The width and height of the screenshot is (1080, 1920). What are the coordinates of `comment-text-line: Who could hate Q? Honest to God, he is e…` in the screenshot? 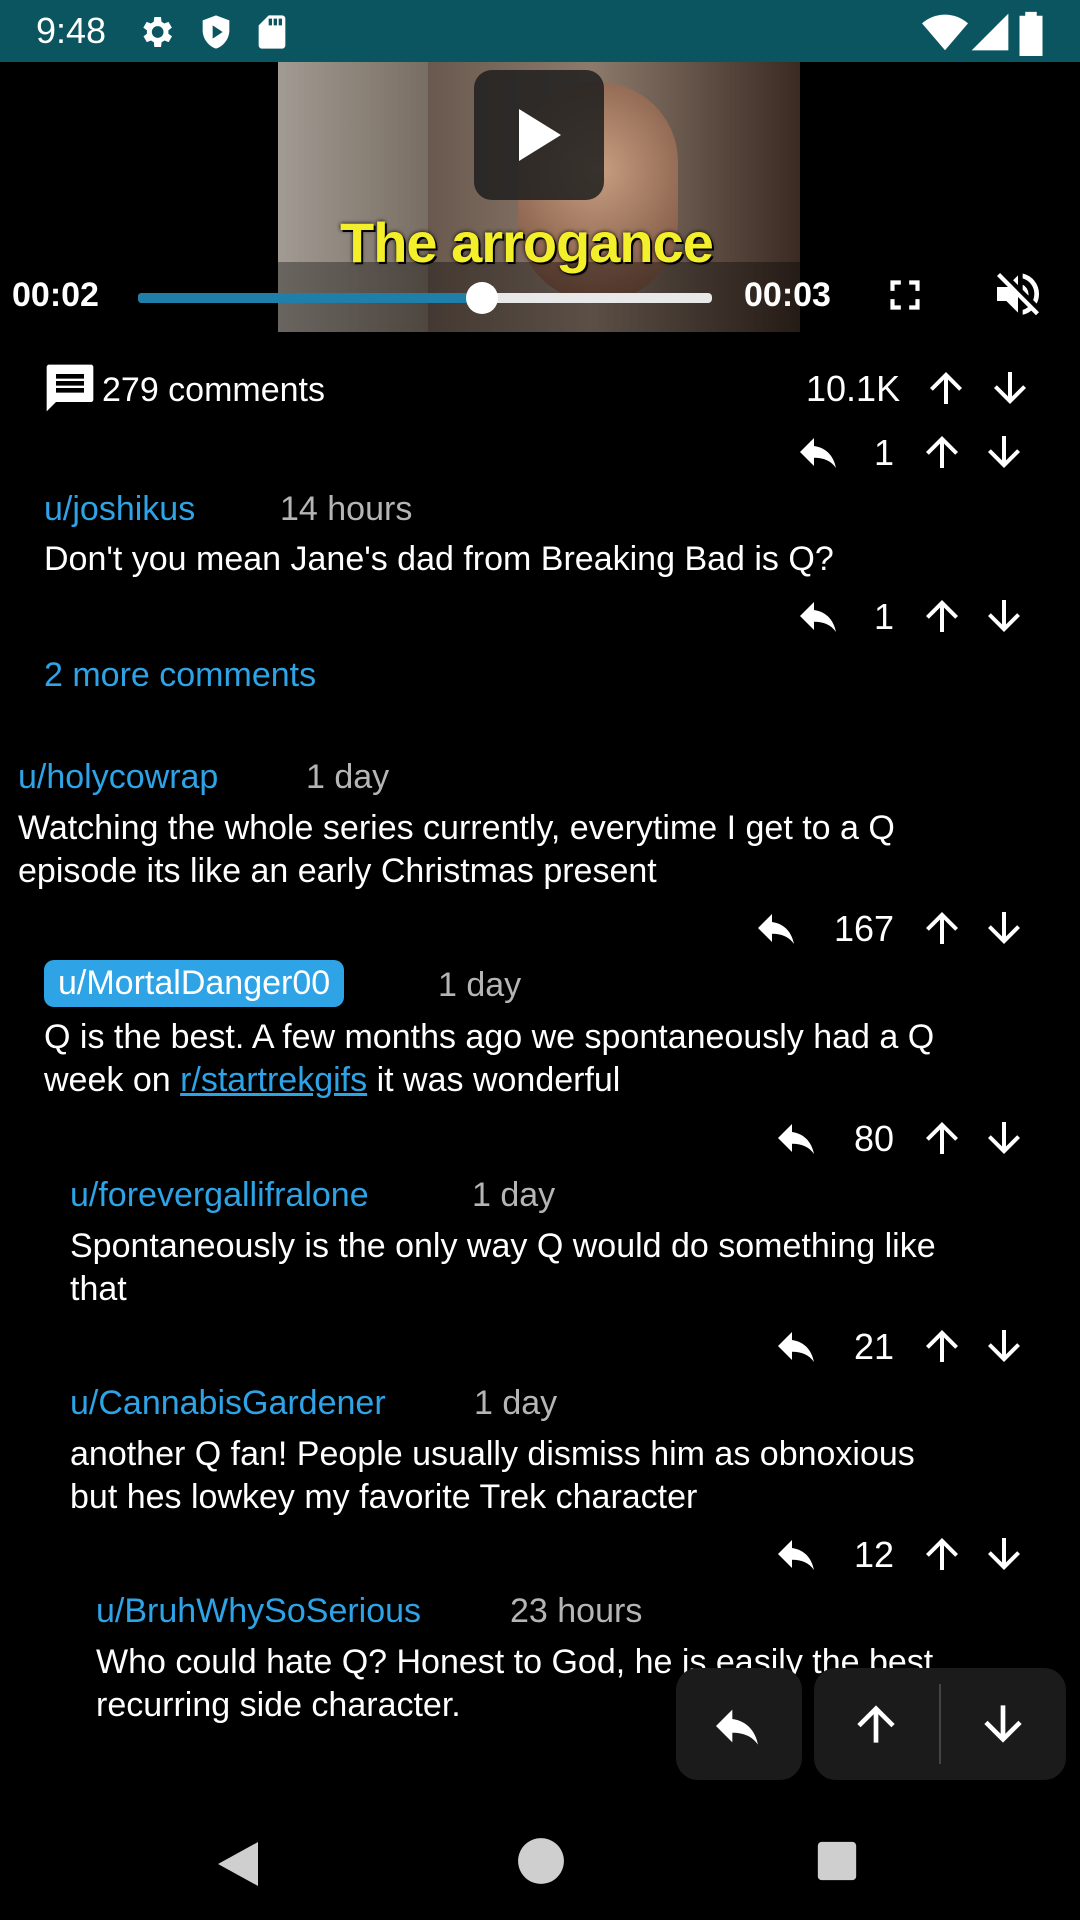 It's located at (515, 1662).